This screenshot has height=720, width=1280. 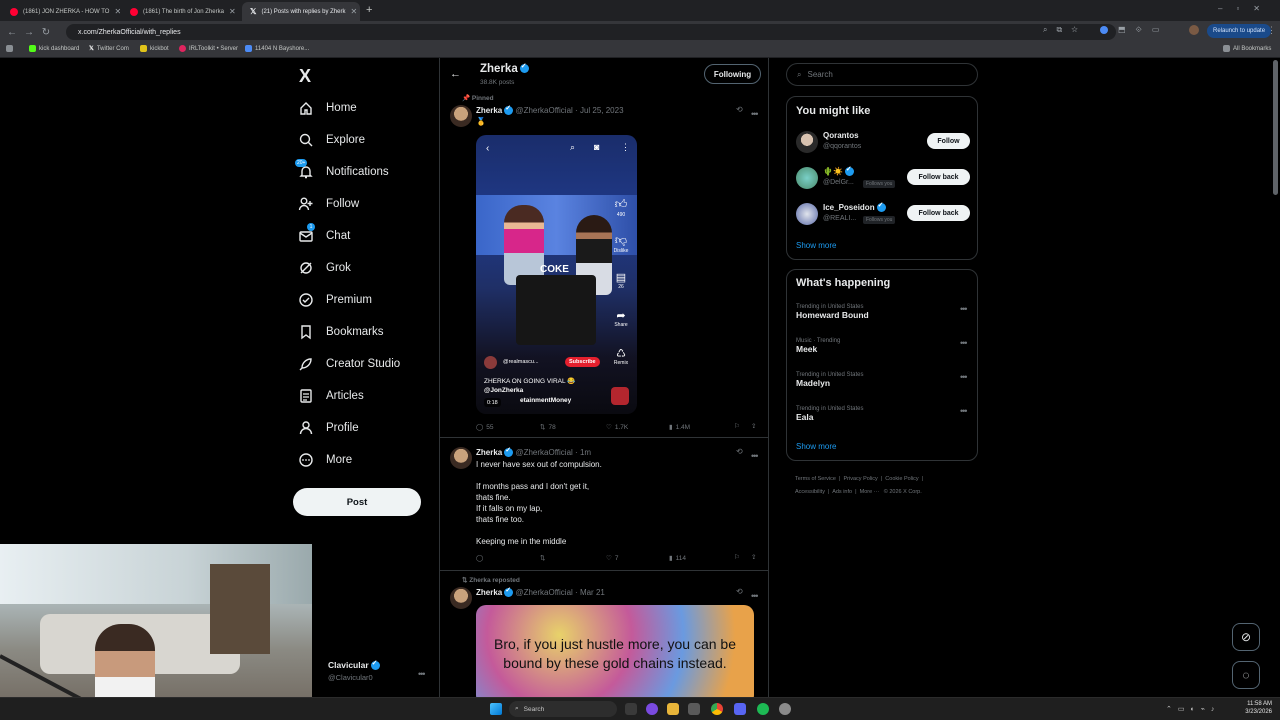 I want to click on user-name: 🌵☀️, so click(x=838, y=171).